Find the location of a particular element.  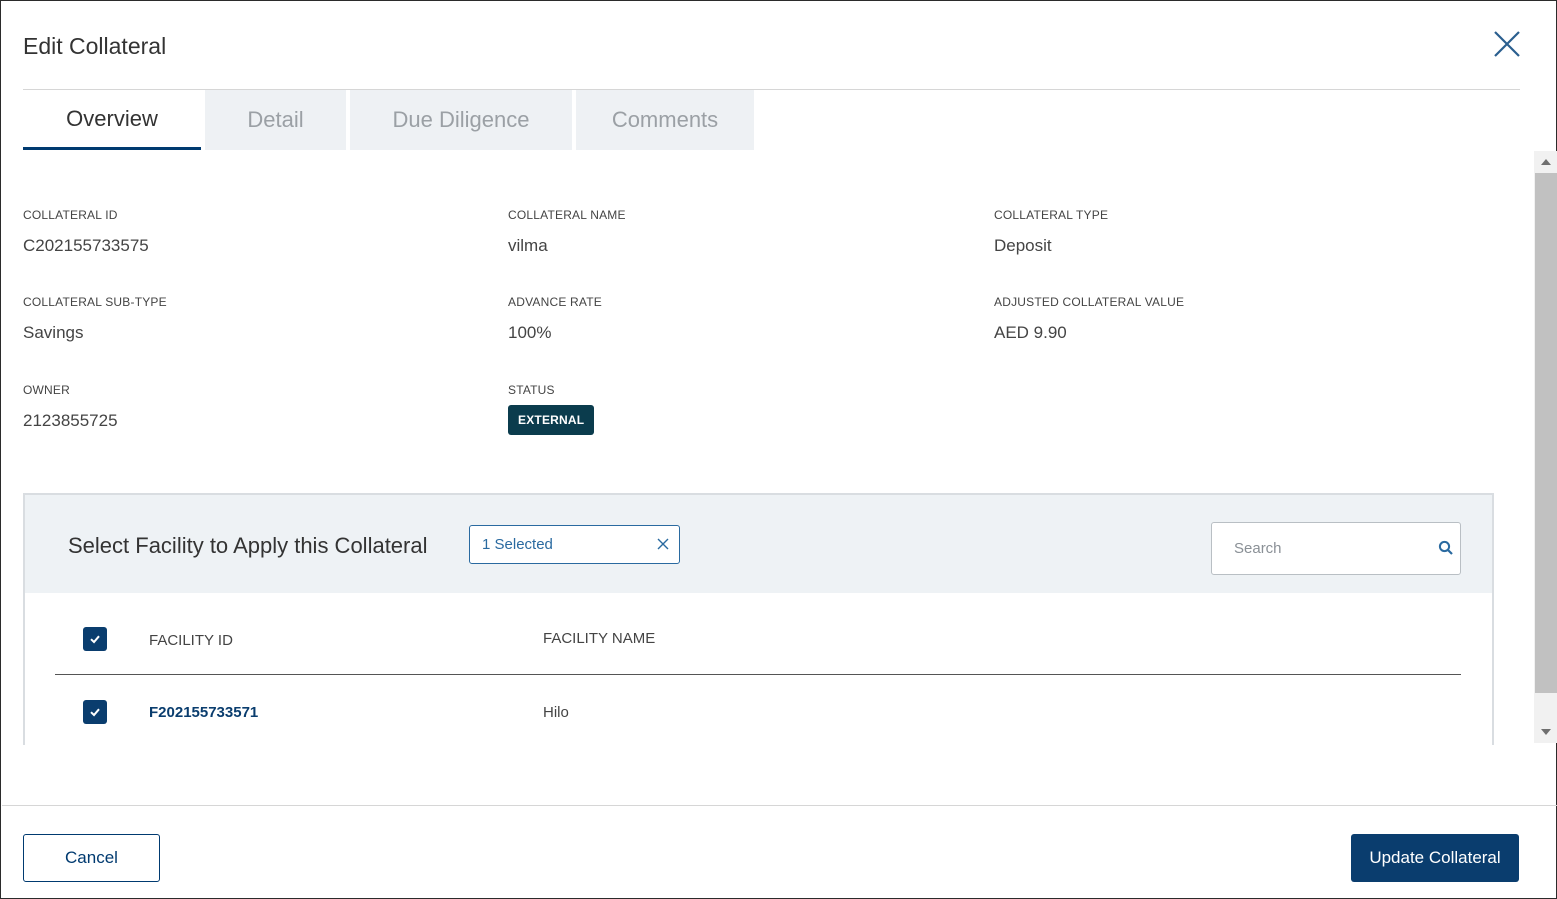

tab-detail: Detail is located at coordinates (275, 120).